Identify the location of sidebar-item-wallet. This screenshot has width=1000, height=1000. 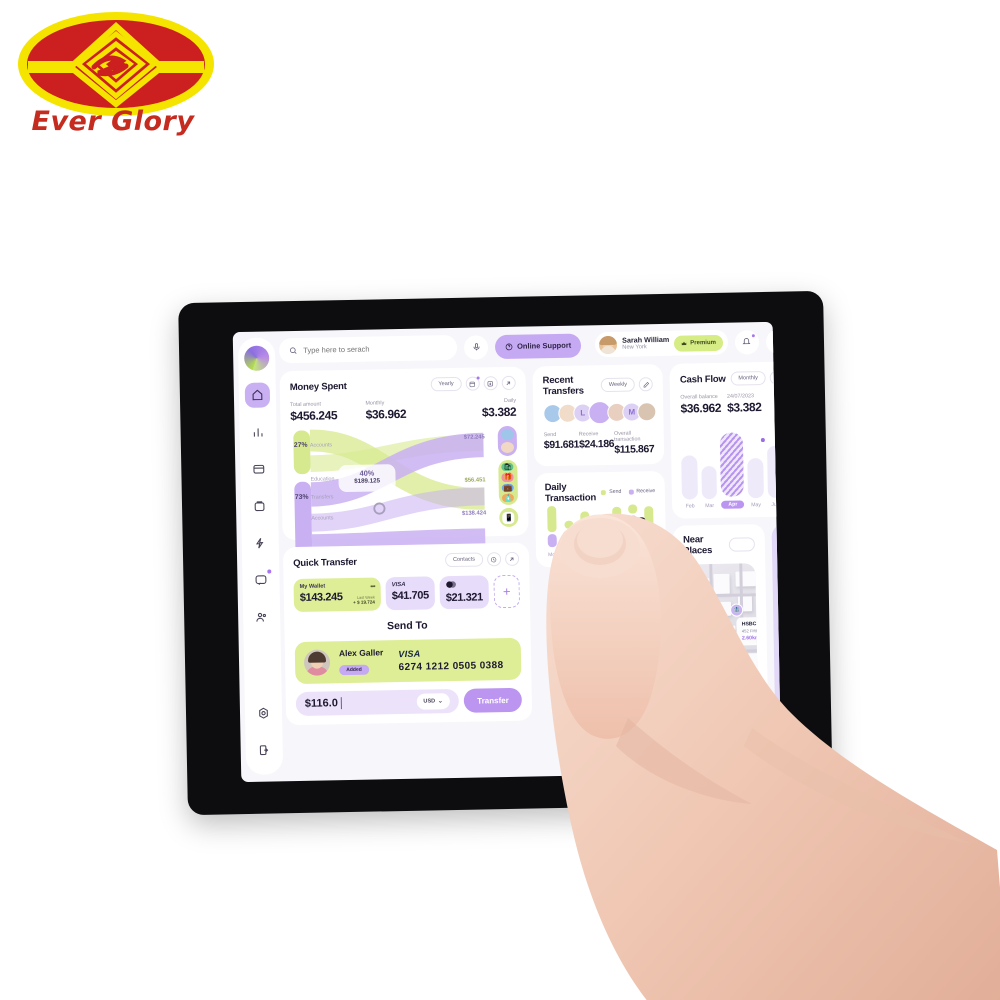
(259, 505).